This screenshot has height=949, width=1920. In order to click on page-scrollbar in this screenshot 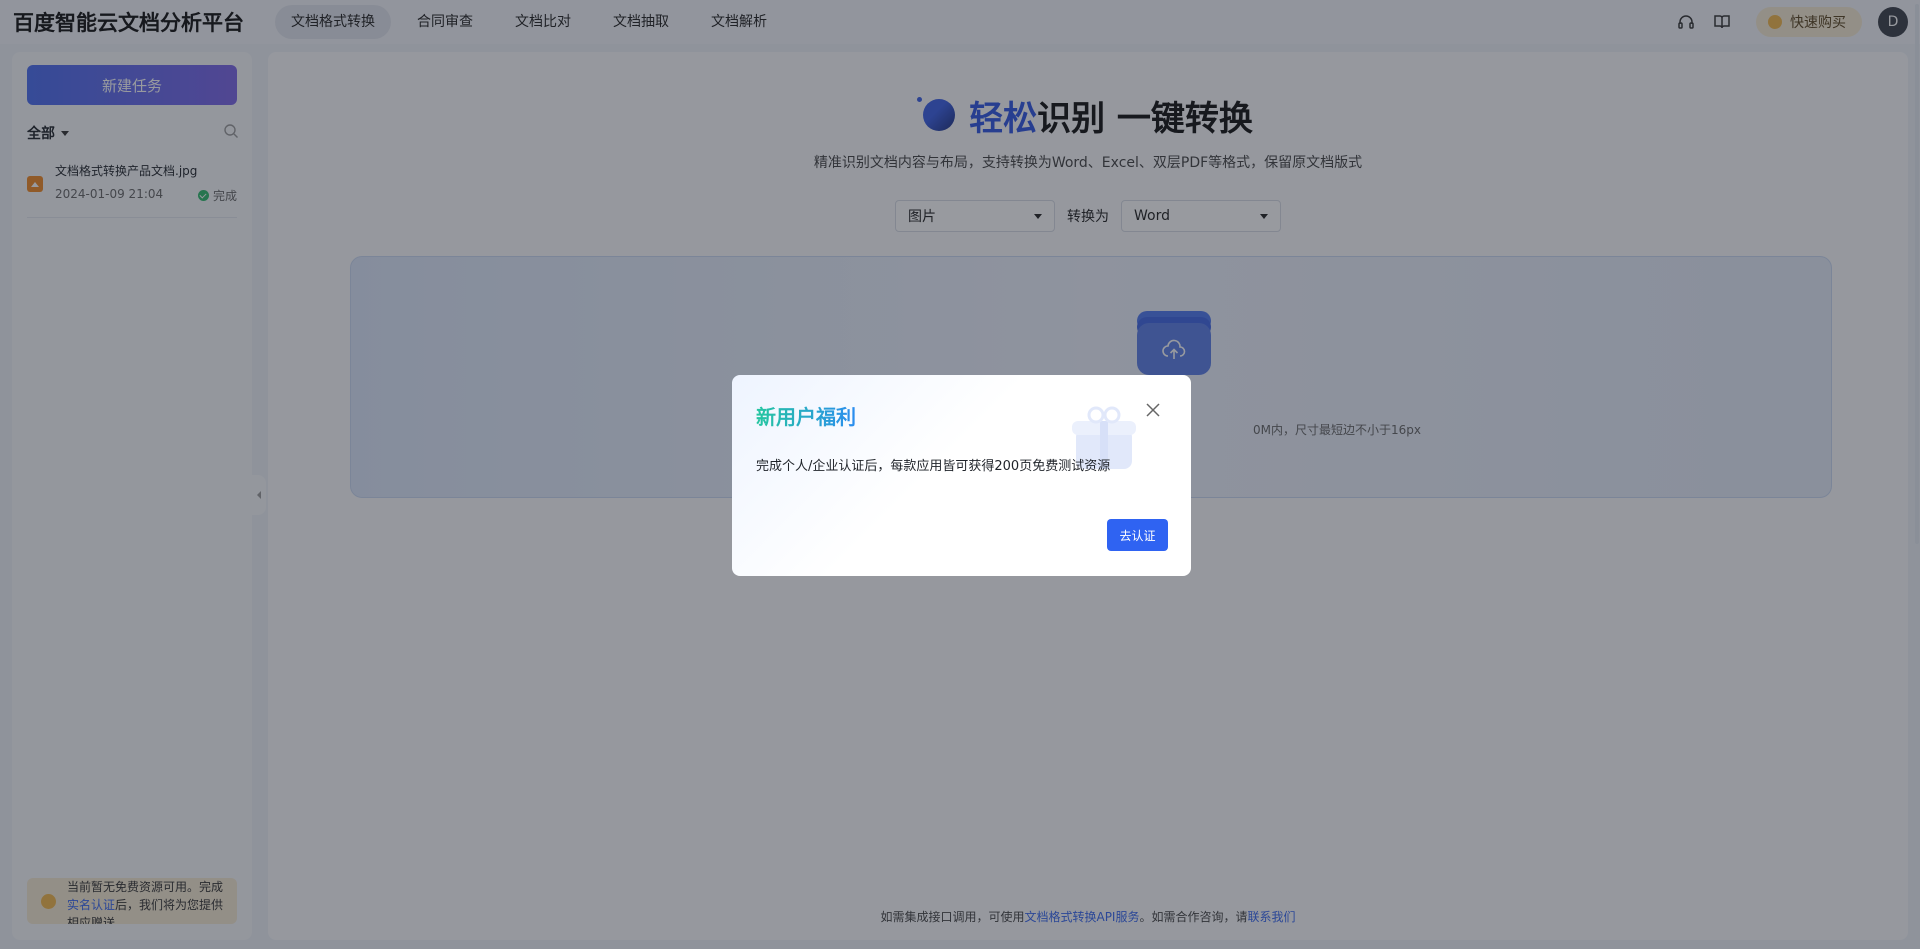, I will do `click(1917, 474)`.